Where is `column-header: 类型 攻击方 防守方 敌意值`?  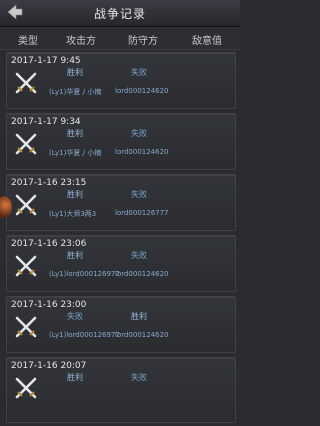 column-header: 类型 攻击方 防守方 敌意值 is located at coordinates (120, 38).